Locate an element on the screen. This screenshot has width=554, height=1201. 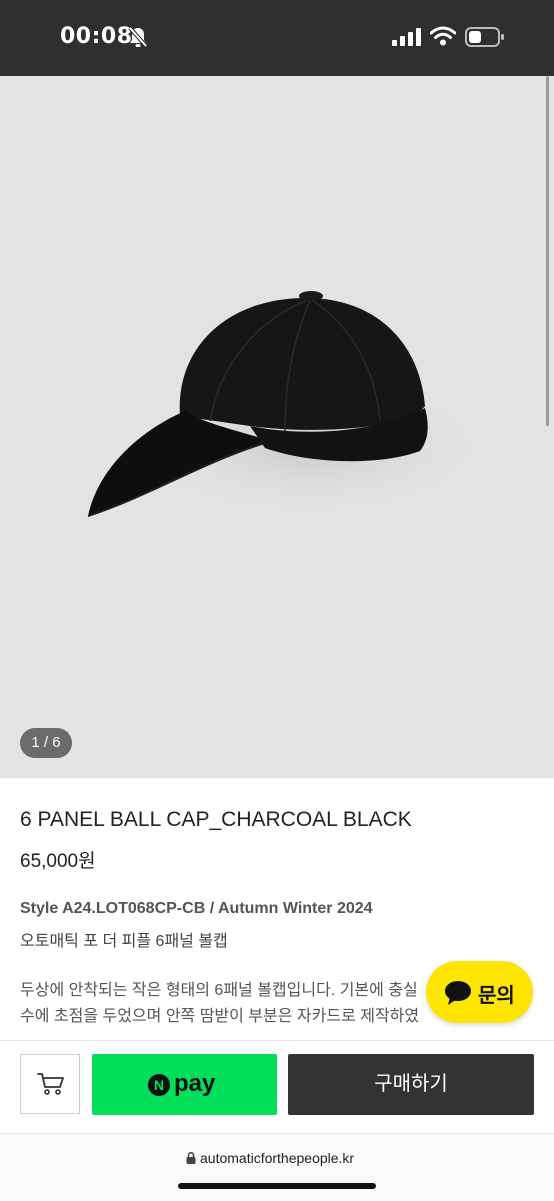
bell-slash-icon is located at coordinates (138, 39).